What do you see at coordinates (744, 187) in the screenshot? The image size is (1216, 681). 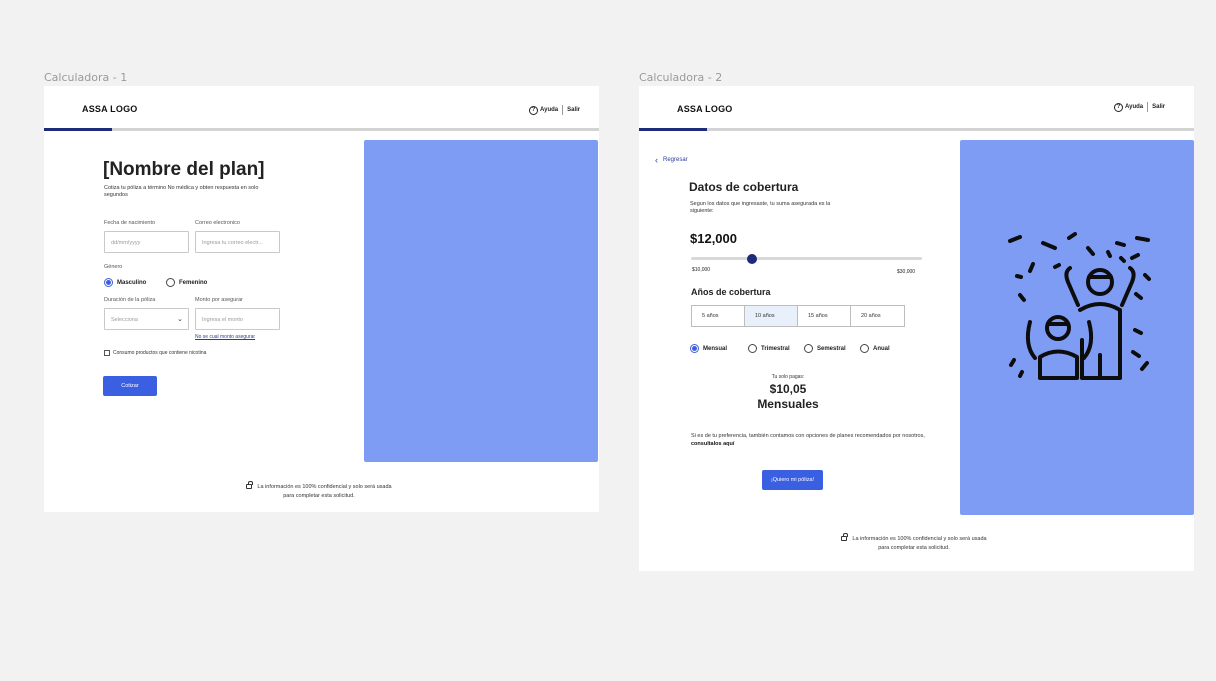 I see `coverage-title: Datos de cobertura` at bounding box center [744, 187].